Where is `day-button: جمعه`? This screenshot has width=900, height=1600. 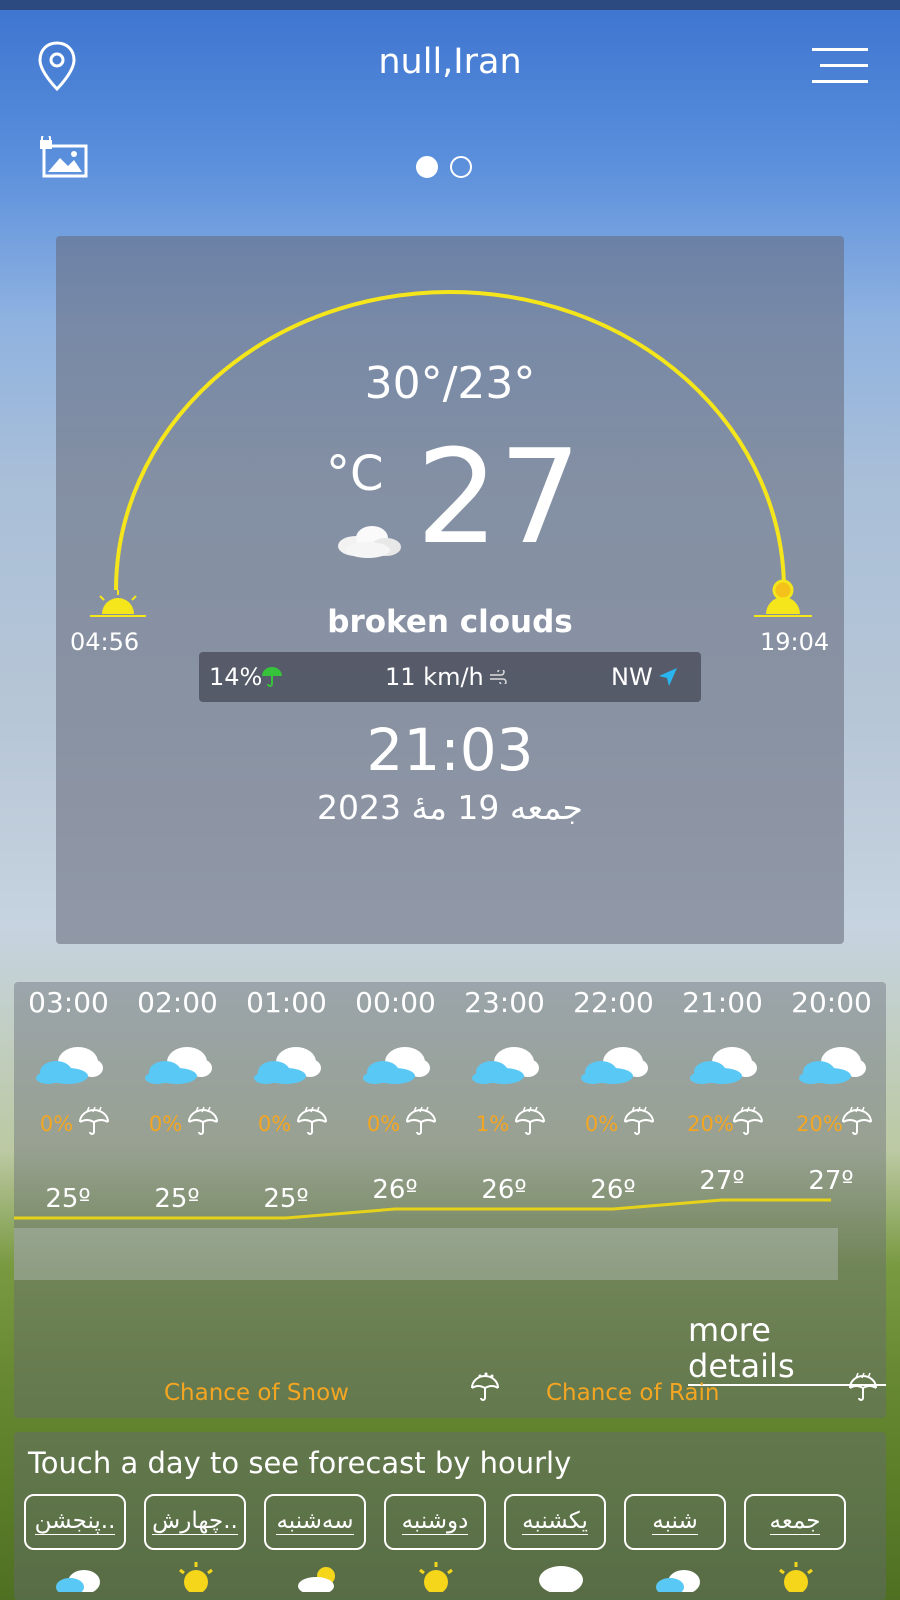
day-button: جمعه is located at coordinates (795, 1522).